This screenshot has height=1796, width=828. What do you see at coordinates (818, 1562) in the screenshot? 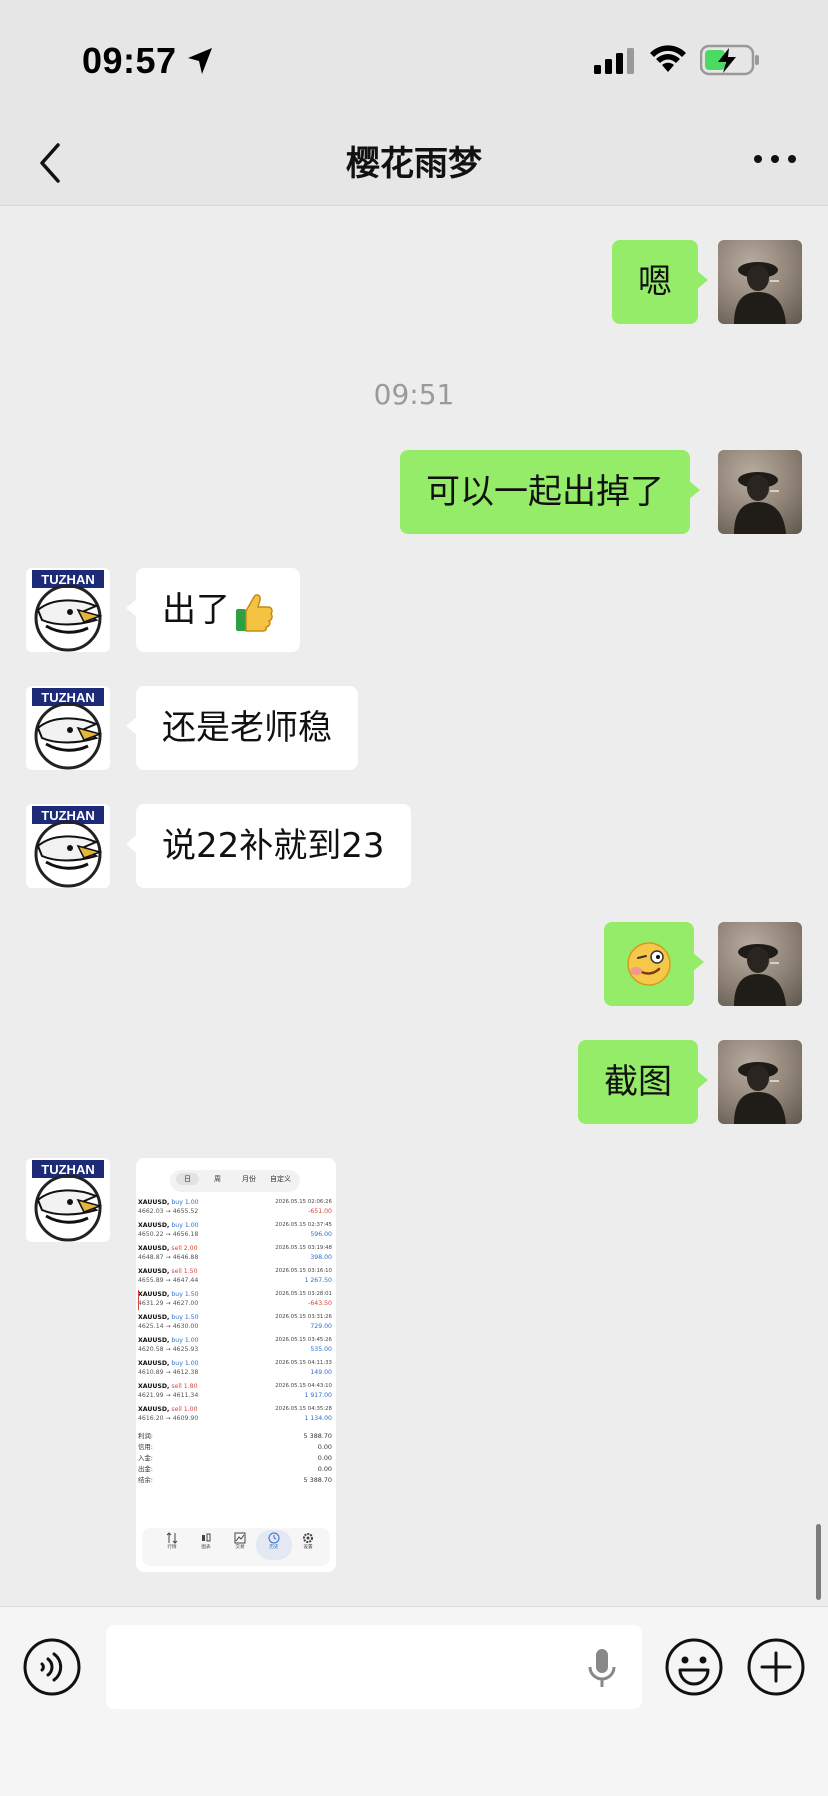
I see `scrollbar-thumb` at bounding box center [818, 1562].